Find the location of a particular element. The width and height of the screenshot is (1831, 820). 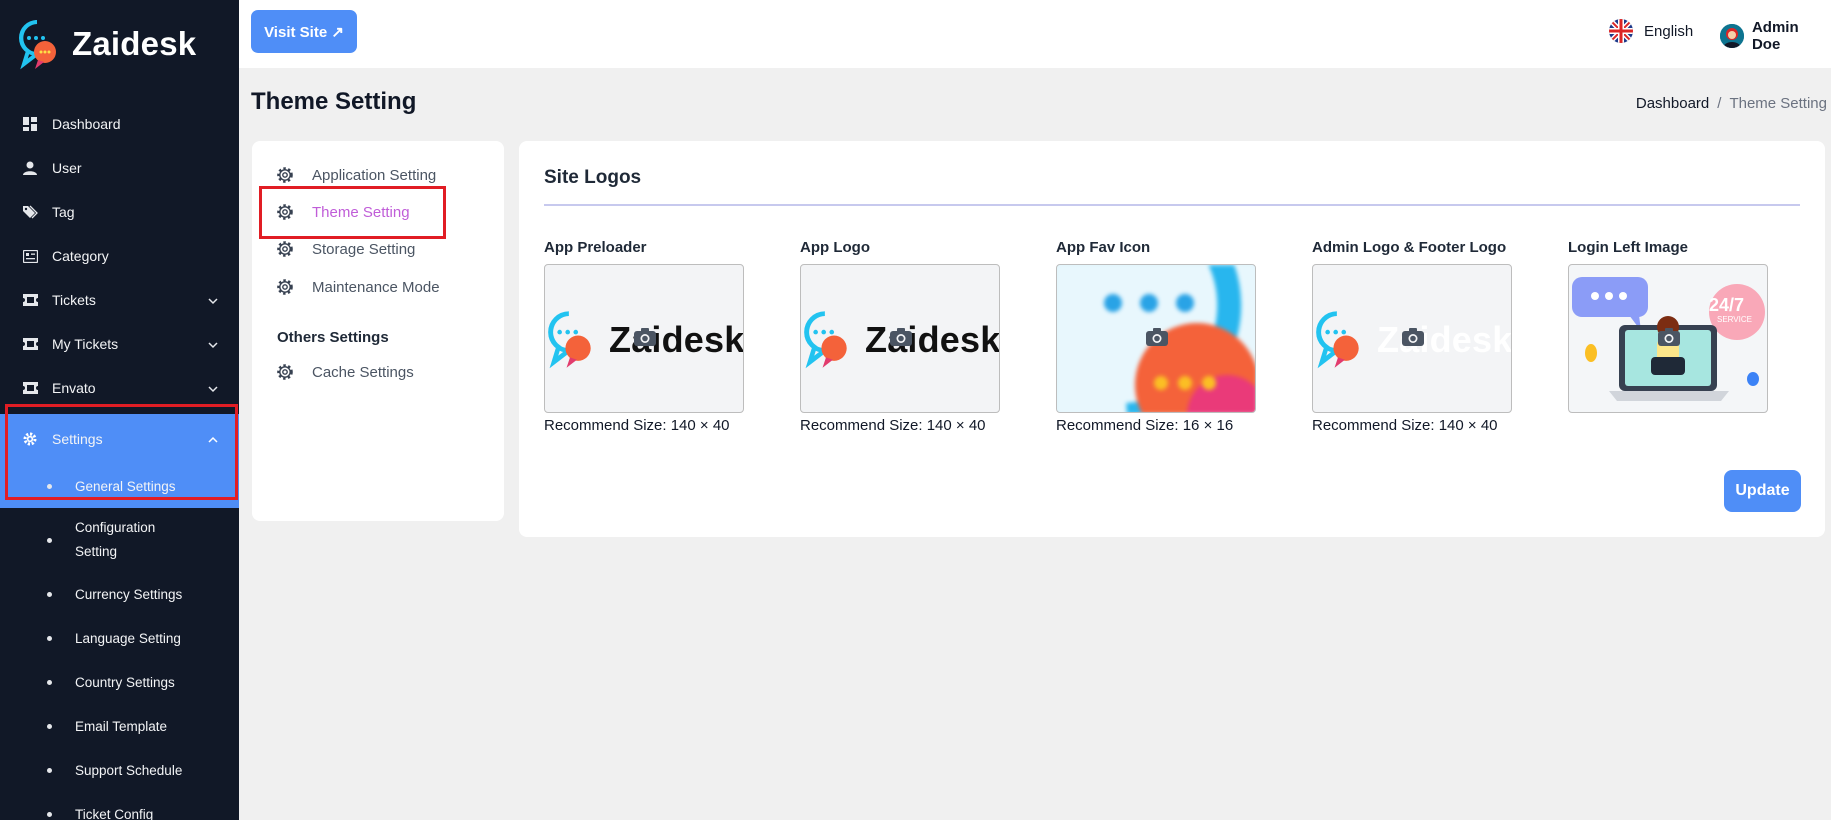

sidebar-item-envato: Envato is located at coordinates (119, 388).